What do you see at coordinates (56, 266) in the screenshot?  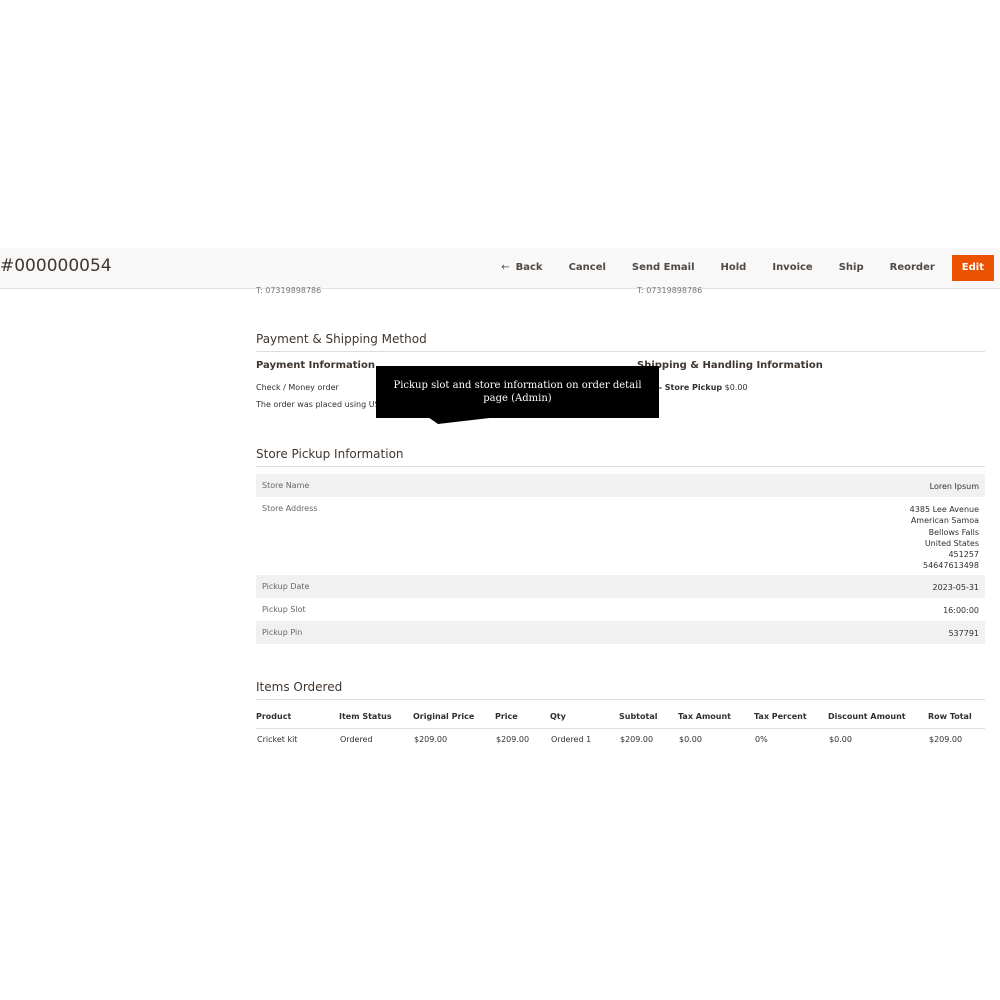 I see `order-number-title: #000000054` at bounding box center [56, 266].